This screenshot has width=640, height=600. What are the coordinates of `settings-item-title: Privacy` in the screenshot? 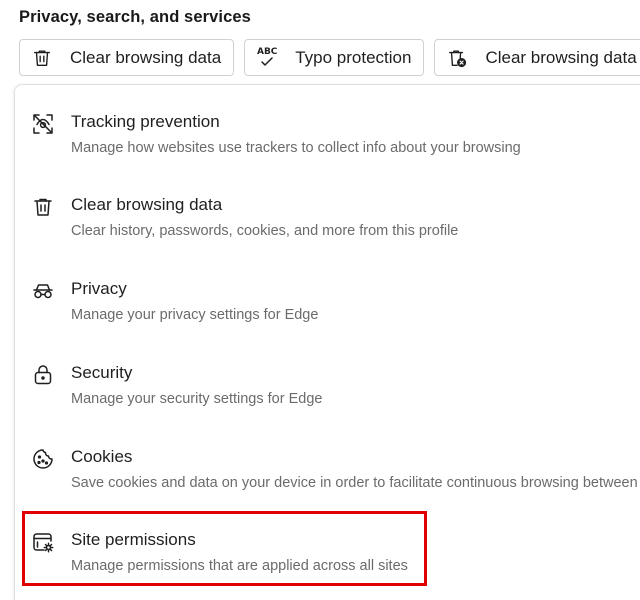 It's located at (99, 288).